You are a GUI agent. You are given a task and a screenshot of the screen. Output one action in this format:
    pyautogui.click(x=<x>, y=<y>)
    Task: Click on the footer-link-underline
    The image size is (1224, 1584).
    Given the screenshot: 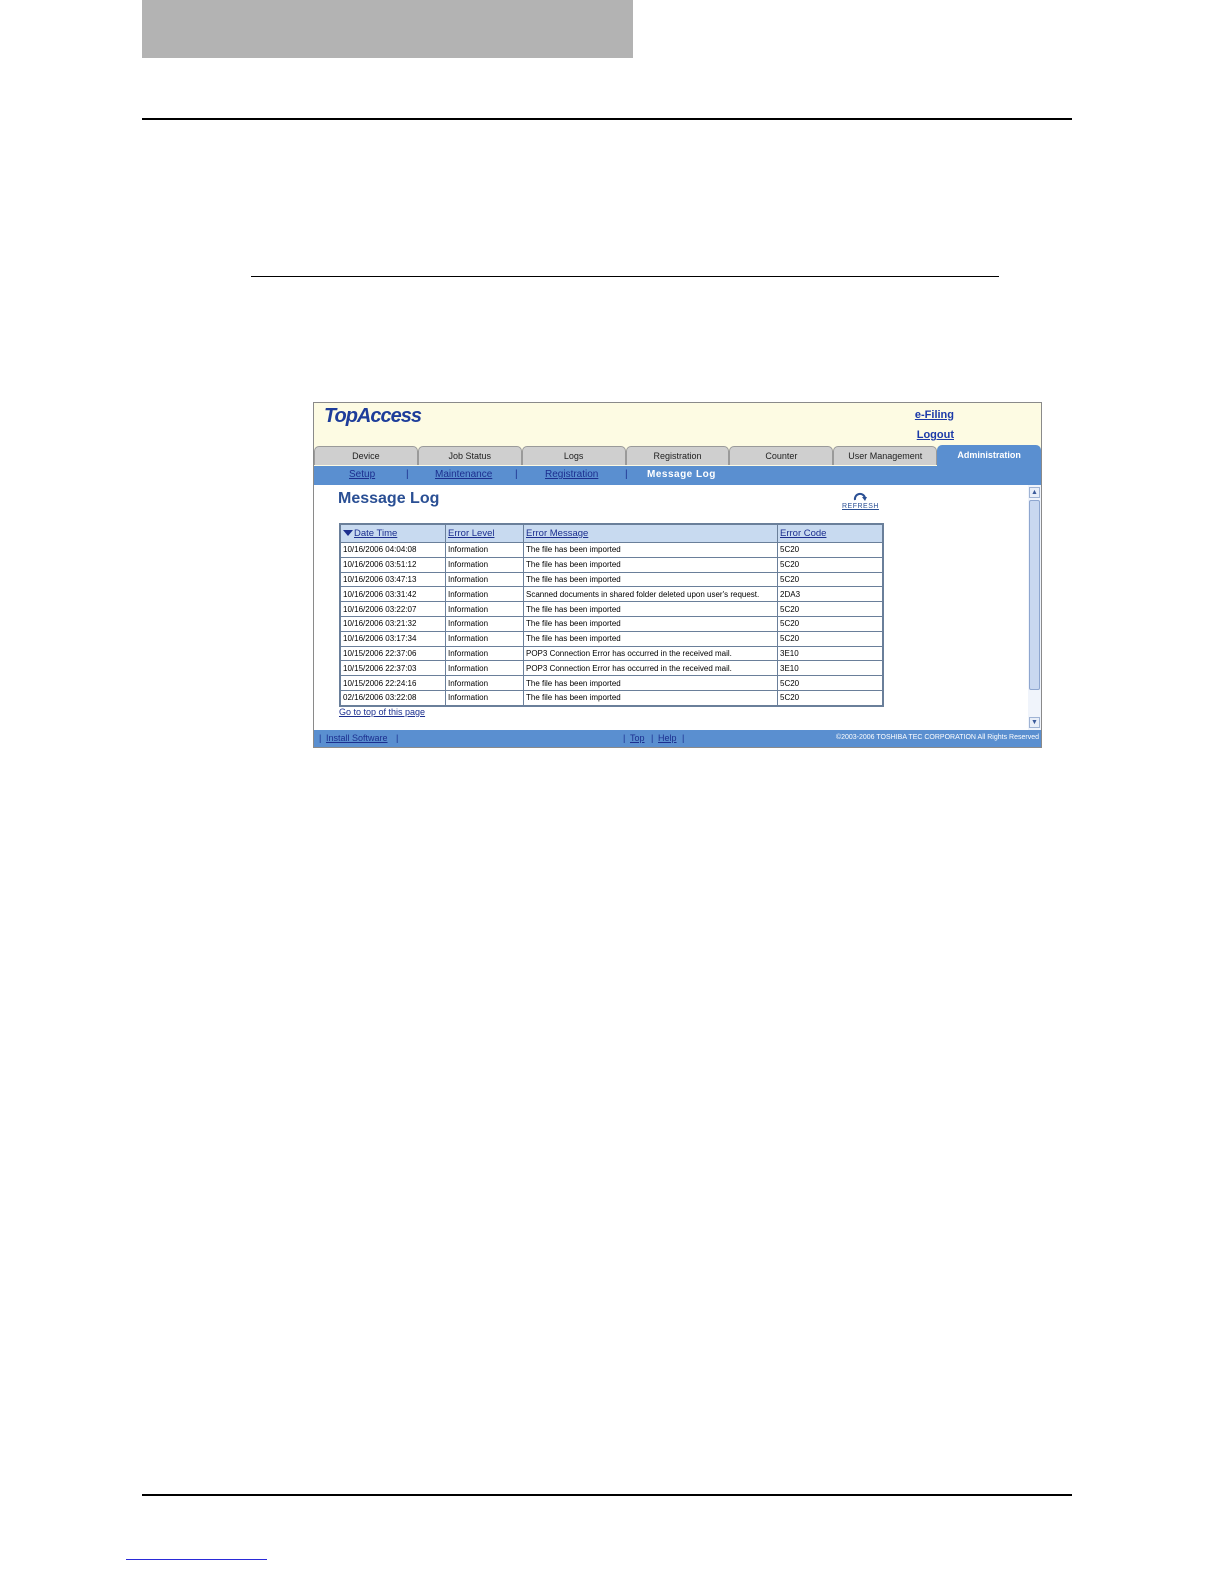 What is the action you would take?
    pyautogui.click(x=196, y=1559)
    